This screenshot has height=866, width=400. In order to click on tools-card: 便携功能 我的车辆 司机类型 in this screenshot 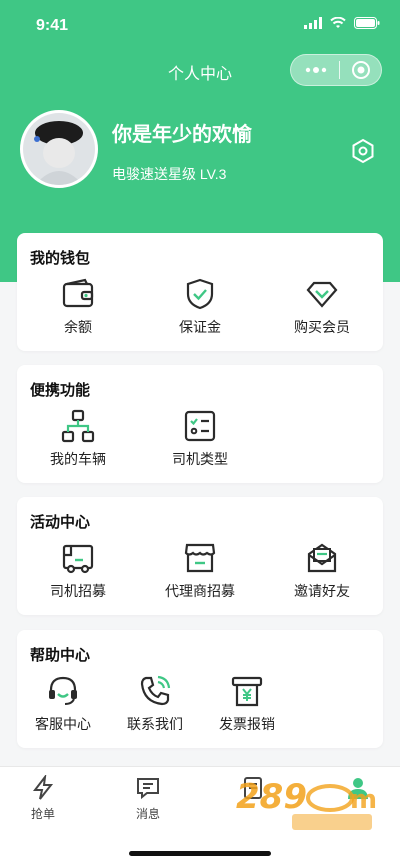, I will do `click(200, 424)`.